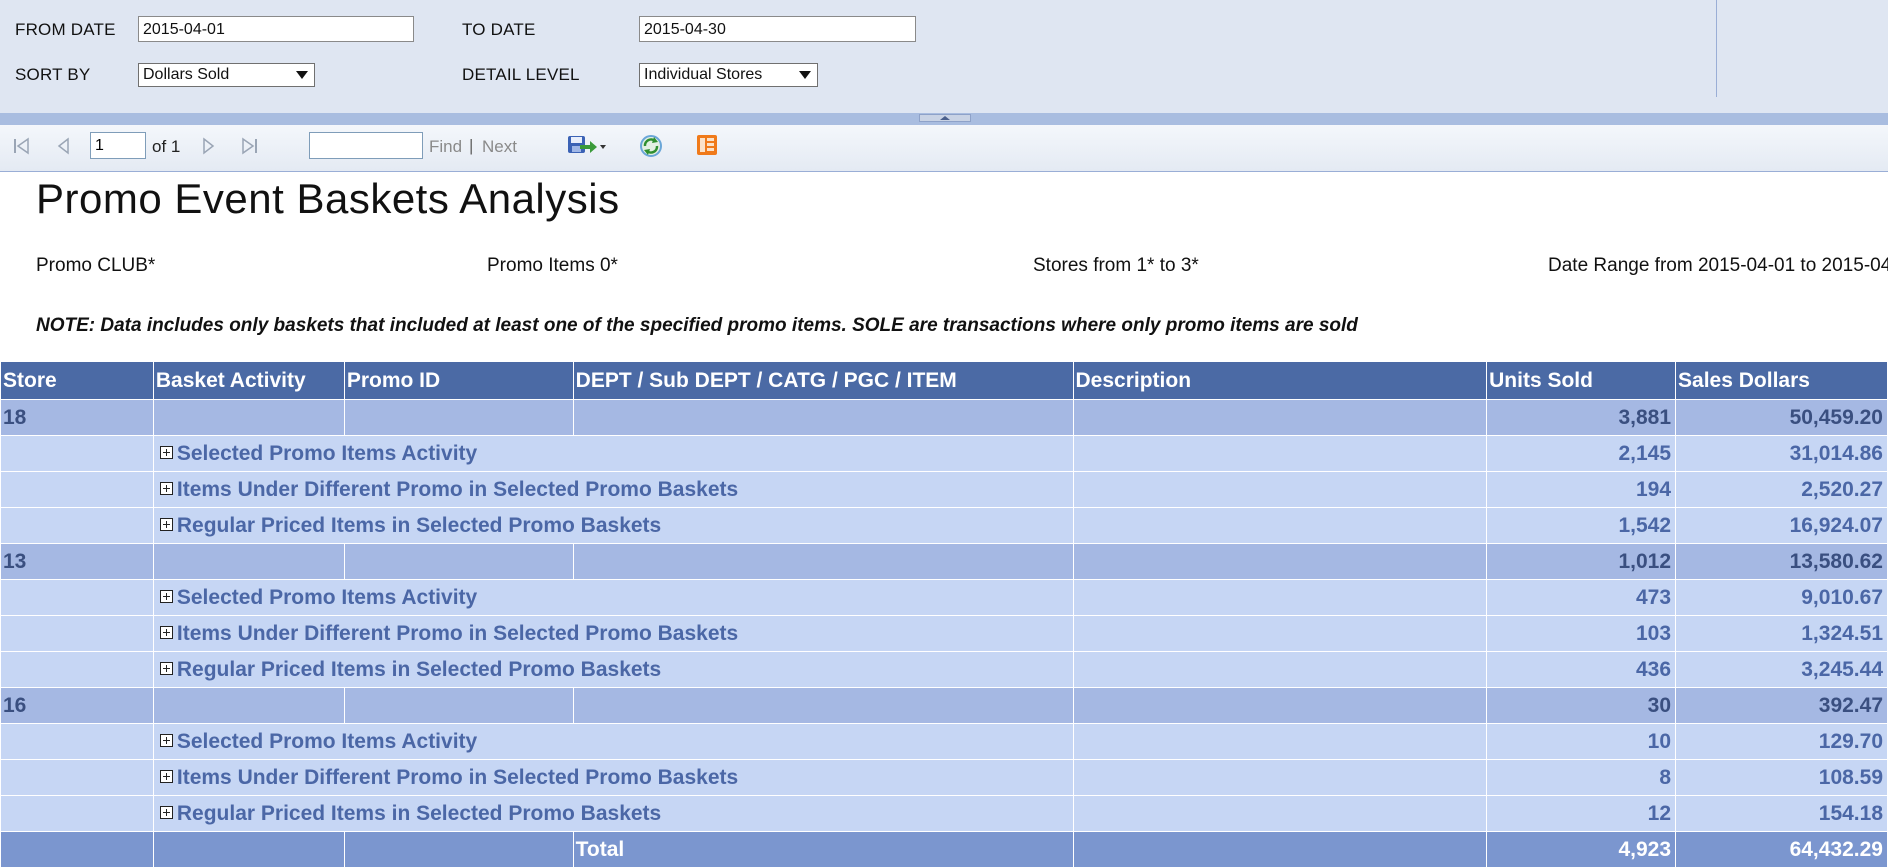 This screenshot has width=1888, height=868. What do you see at coordinates (1781, 813) in the screenshot?
I see `activity-sales-dollars: 154.18` at bounding box center [1781, 813].